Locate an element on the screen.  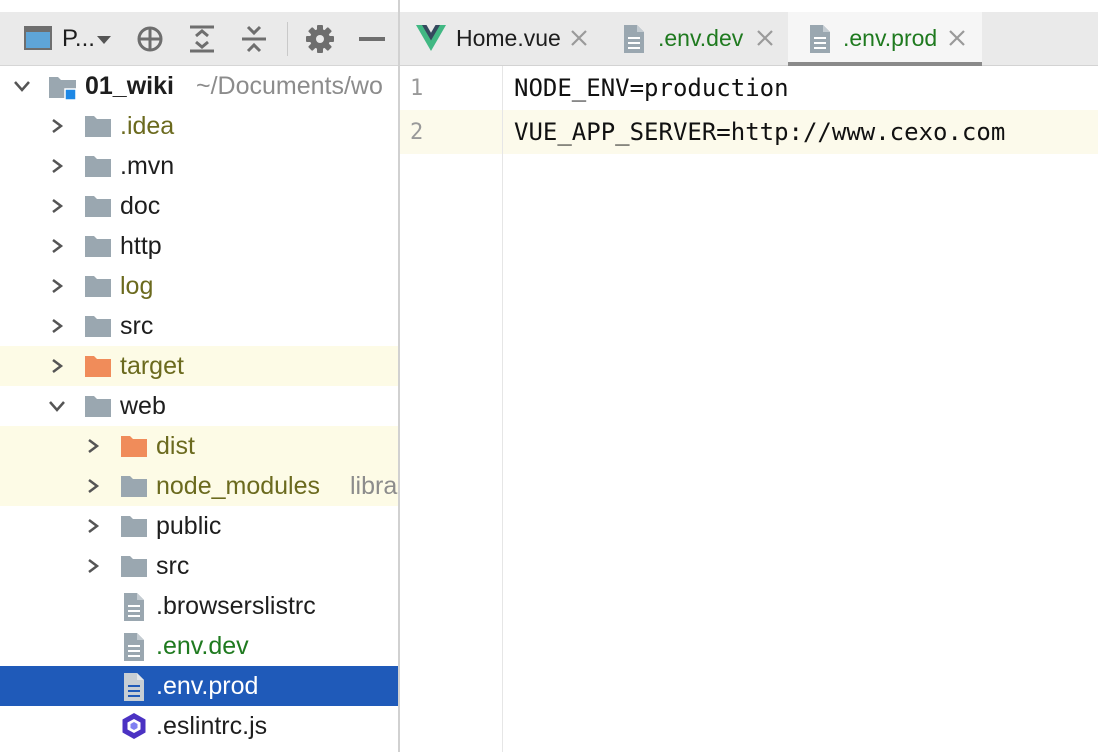
minimize-button is located at coordinates (372, 38).